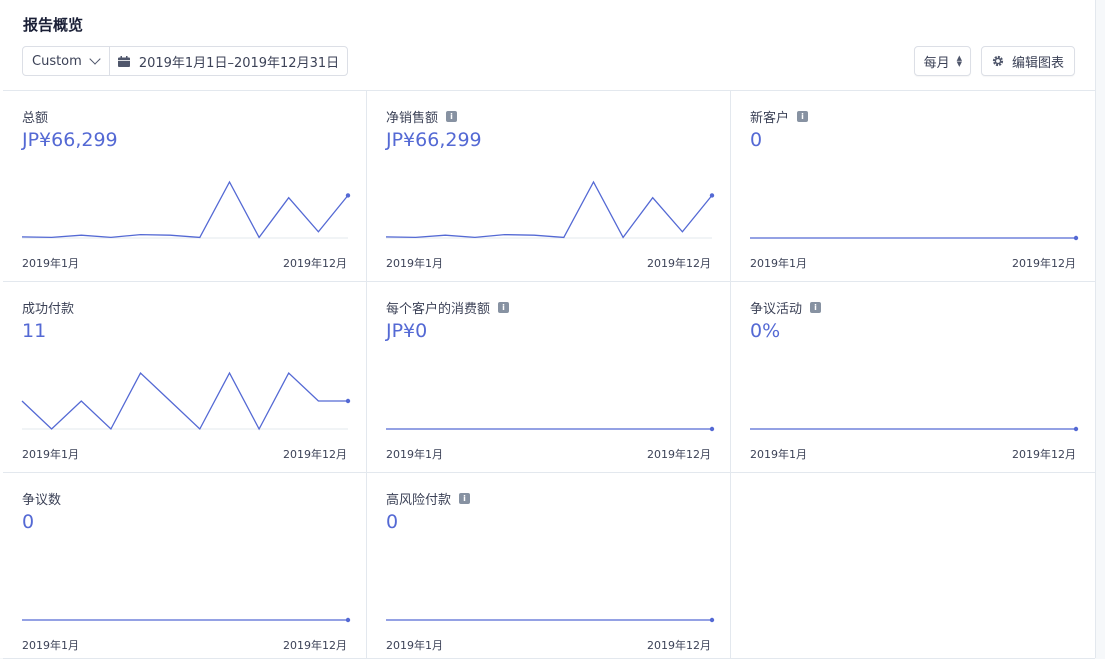  What do you see at coordinates (34, 331) in the screenshot?
I see `metric-value: 11` at bounding box center [34, 331].